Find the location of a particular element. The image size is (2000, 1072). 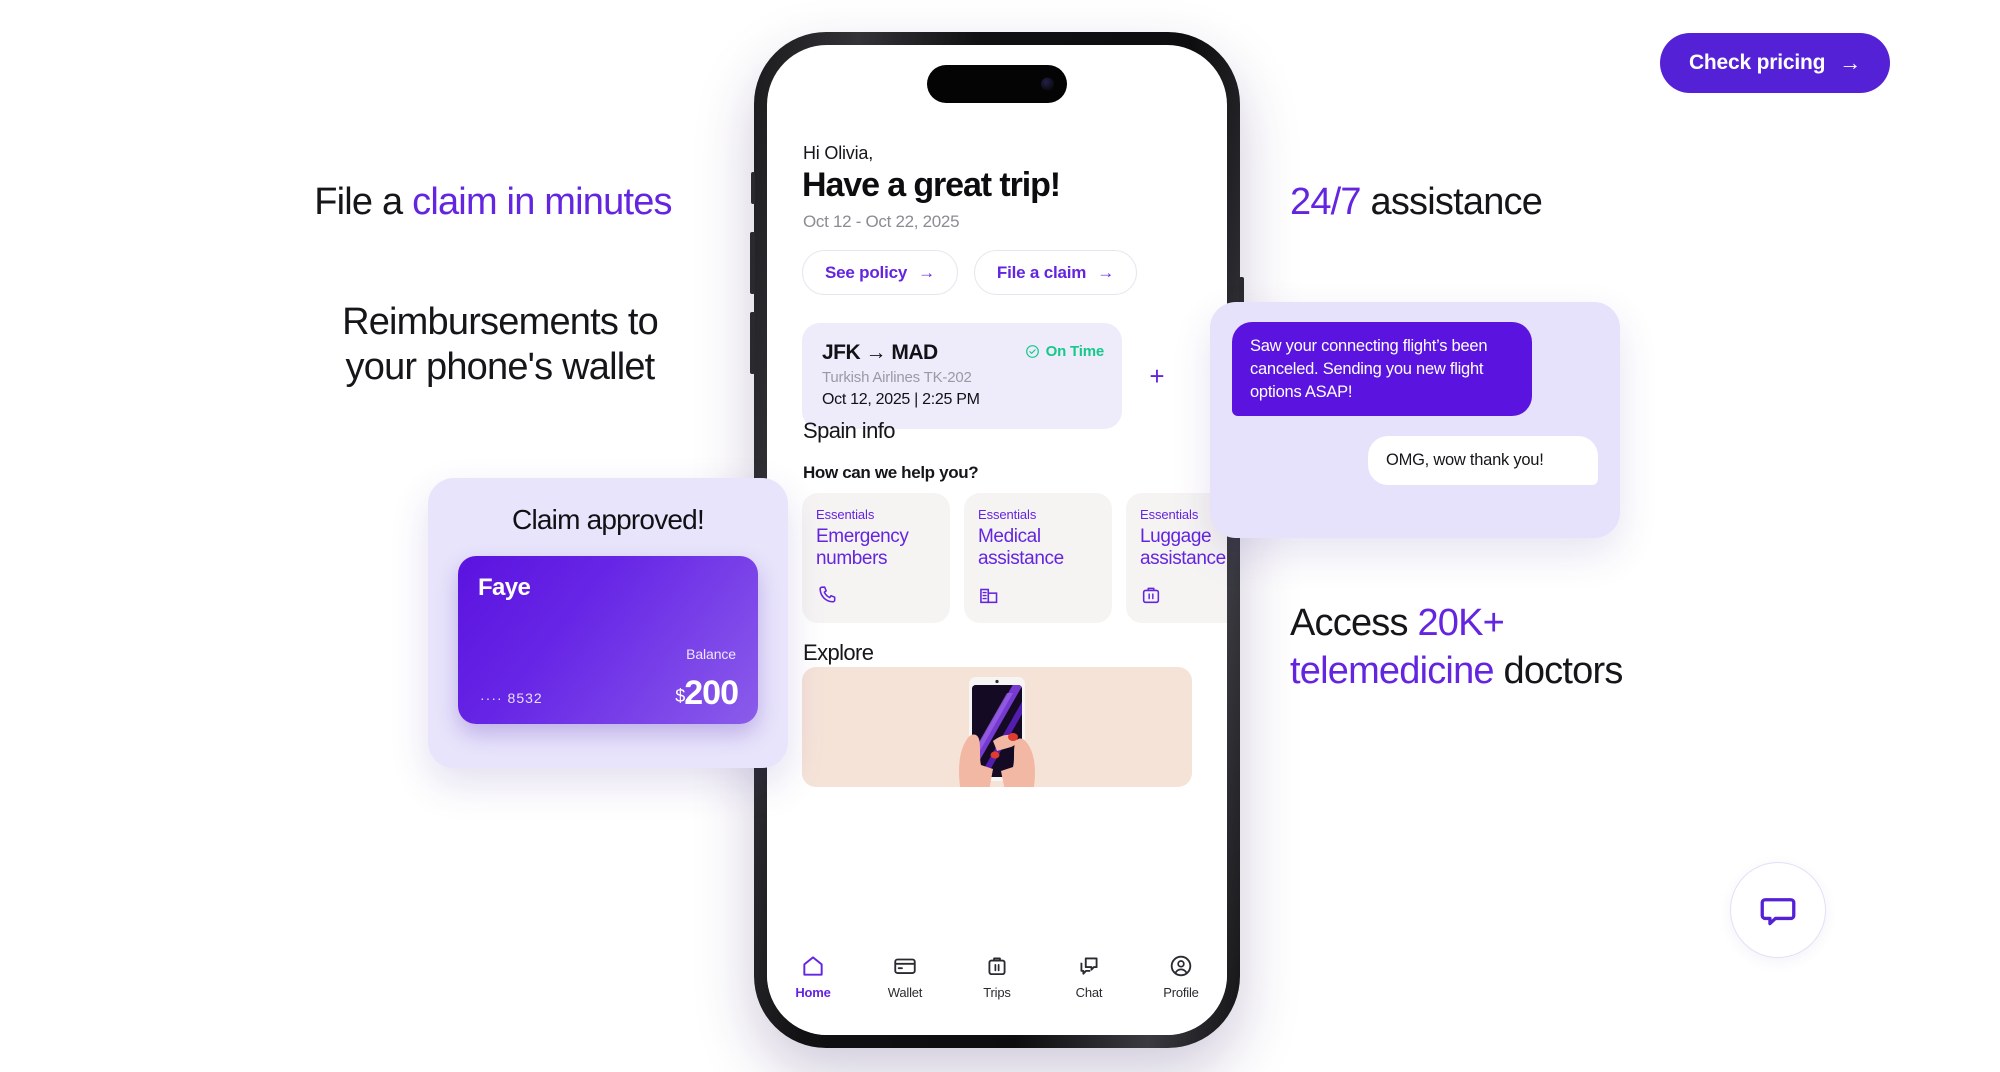

help-card-title: Luggage assistance is located at coordinates (1183, 548).